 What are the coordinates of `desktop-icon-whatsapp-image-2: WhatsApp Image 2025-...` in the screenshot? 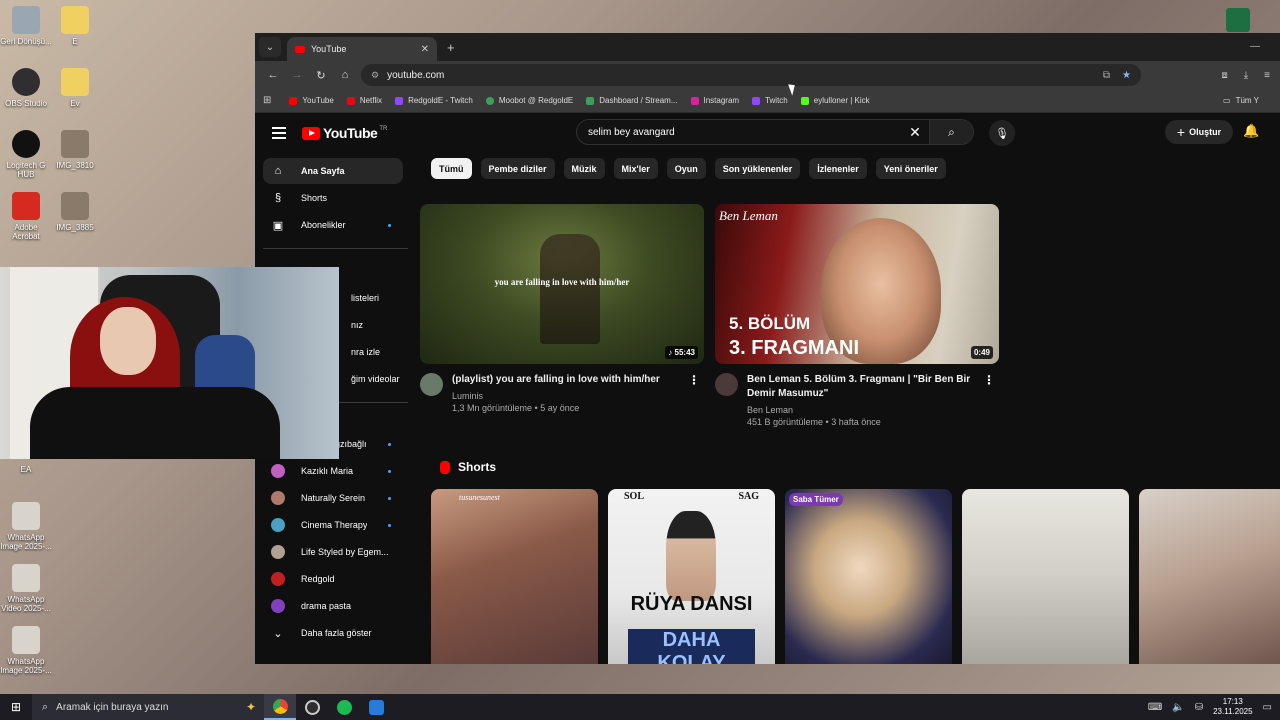 It's located at (26, 650).